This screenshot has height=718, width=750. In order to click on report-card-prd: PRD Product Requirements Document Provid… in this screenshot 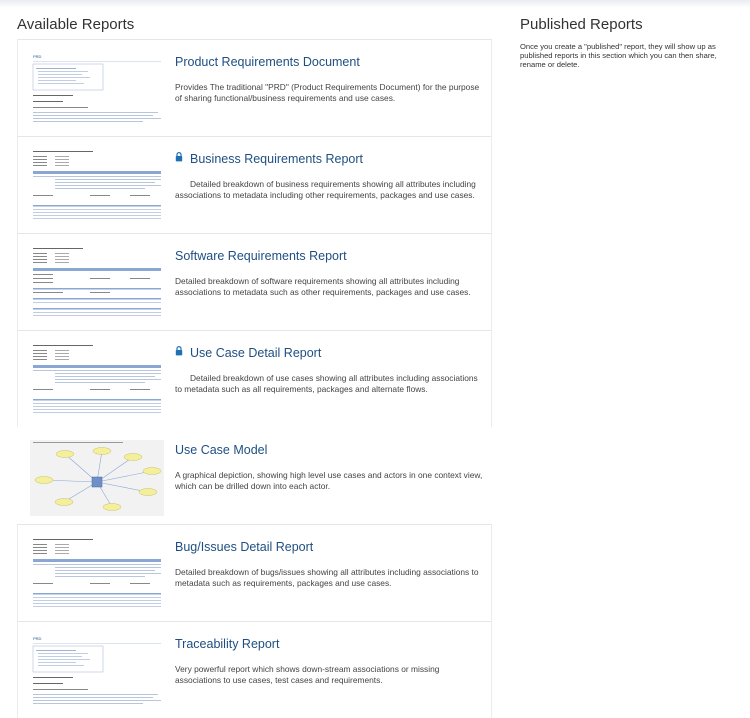, I will do `click(254, 87)`.